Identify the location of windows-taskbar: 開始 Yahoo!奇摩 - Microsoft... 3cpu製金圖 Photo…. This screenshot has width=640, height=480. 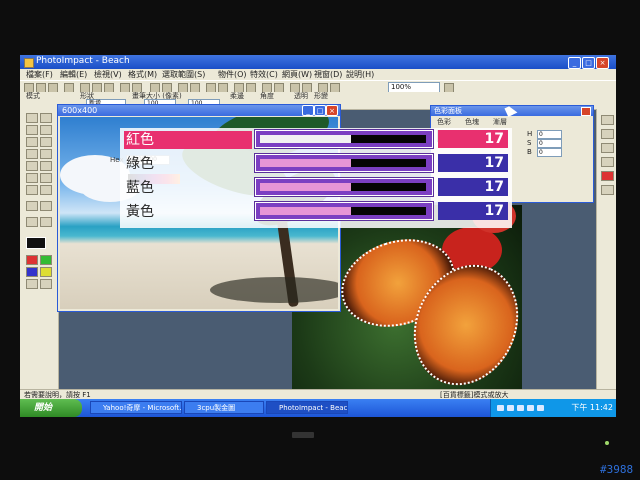
(318, 408).